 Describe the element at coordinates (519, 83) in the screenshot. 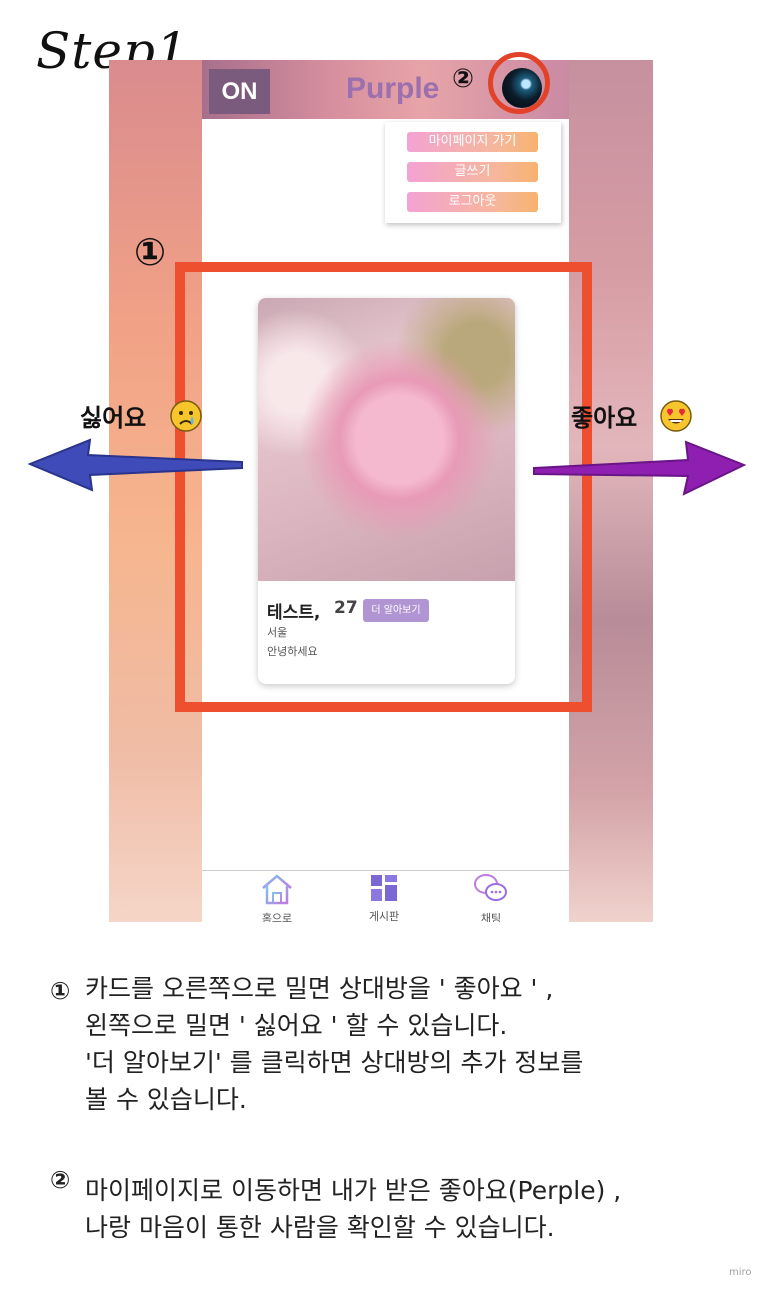

I see `highlight-circle-avatar` at that location.